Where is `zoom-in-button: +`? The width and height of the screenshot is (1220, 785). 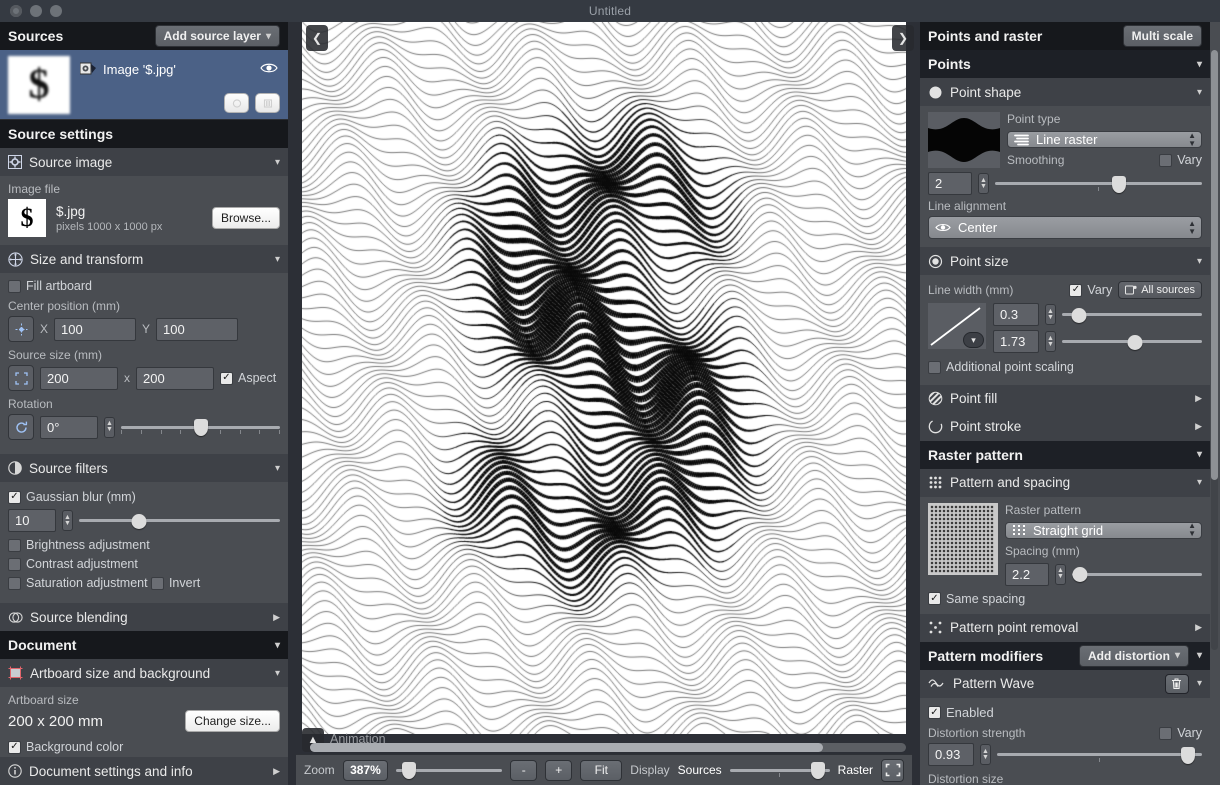 zoom-in-button: + is located at coordinates (559, 770).